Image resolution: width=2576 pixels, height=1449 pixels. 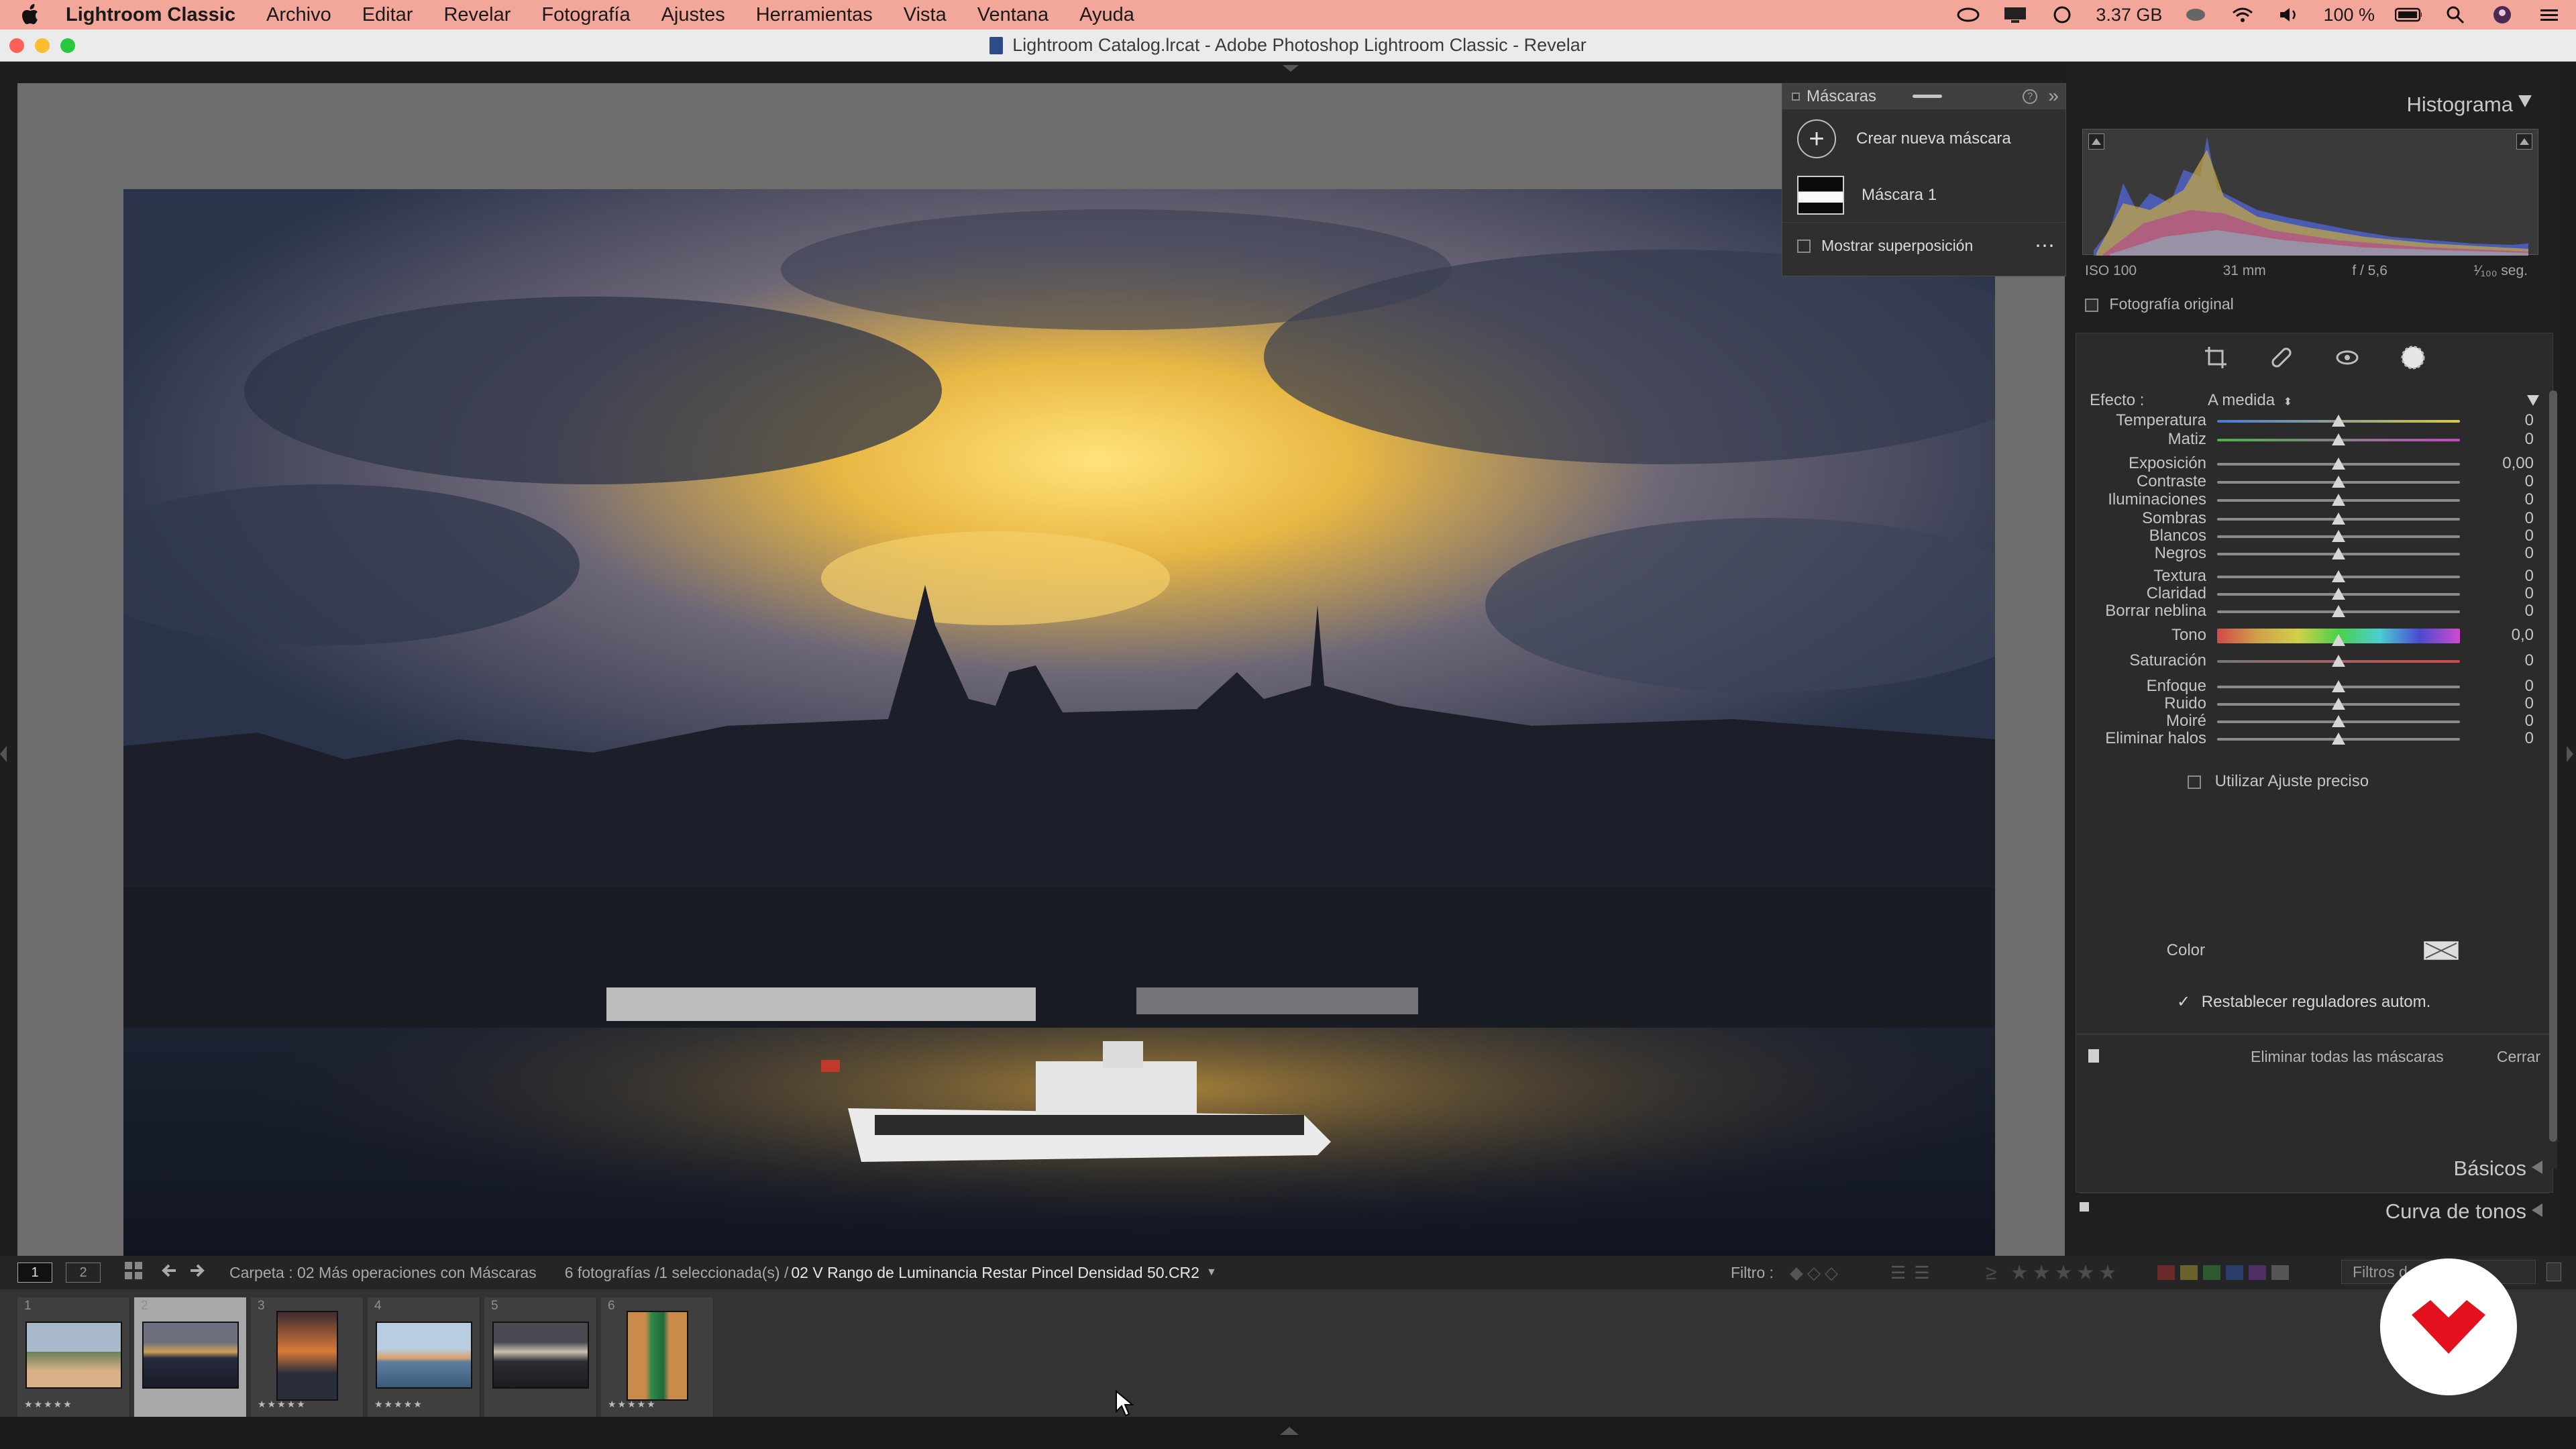 What do you see at coordinates (2062, 15) in the screenshot?
I see `memory-icon` at bounding box center [2062, 15].